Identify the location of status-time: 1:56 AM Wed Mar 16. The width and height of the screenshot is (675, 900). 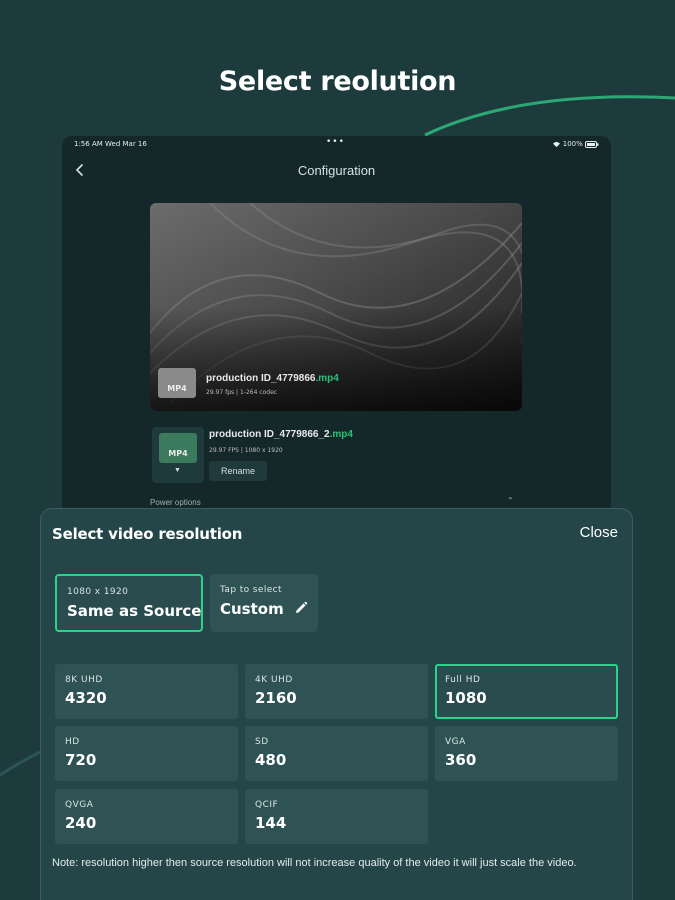
(110, 144).